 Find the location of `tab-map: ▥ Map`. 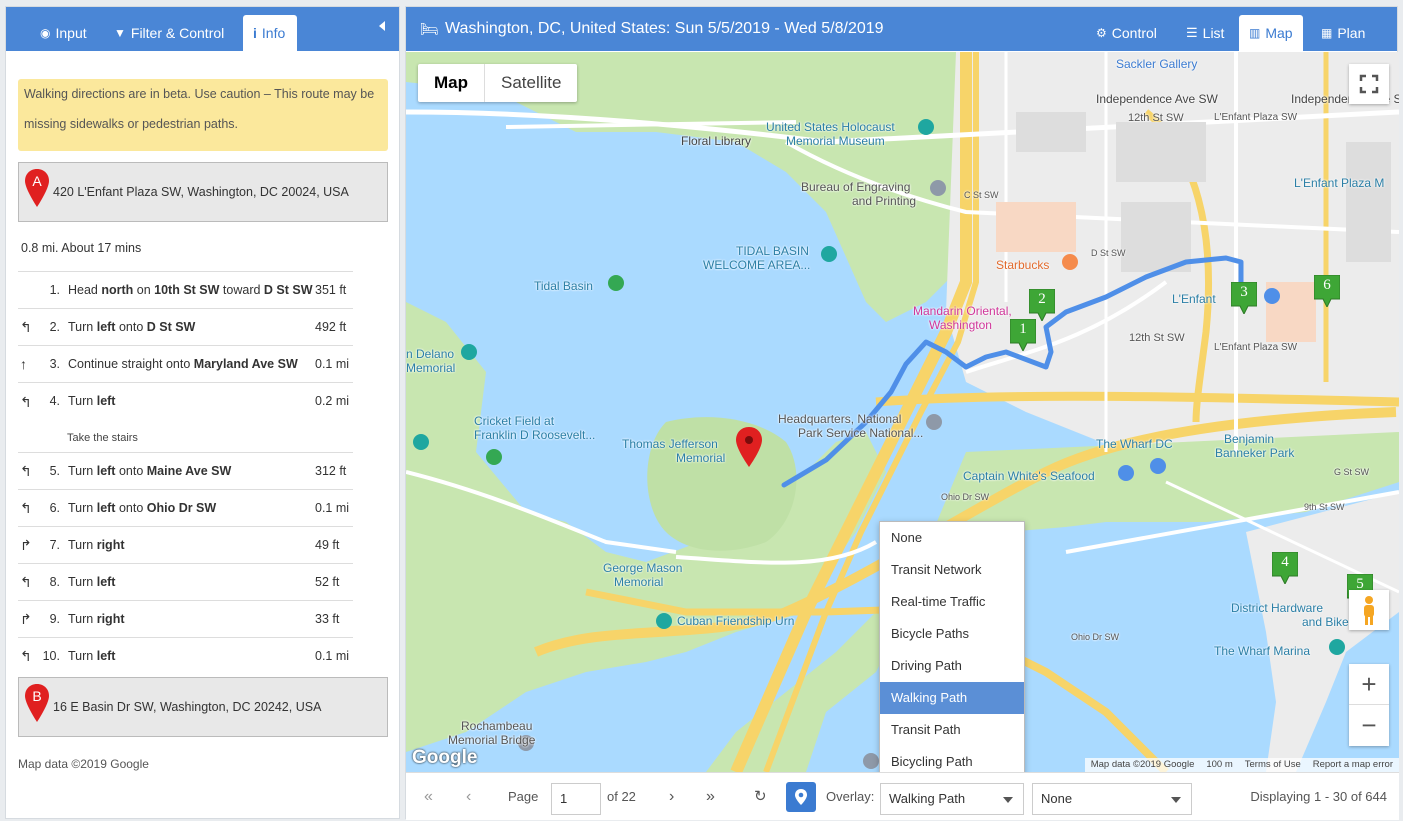

tab-map: ▥ Map is located at coordinates (1271, 33).